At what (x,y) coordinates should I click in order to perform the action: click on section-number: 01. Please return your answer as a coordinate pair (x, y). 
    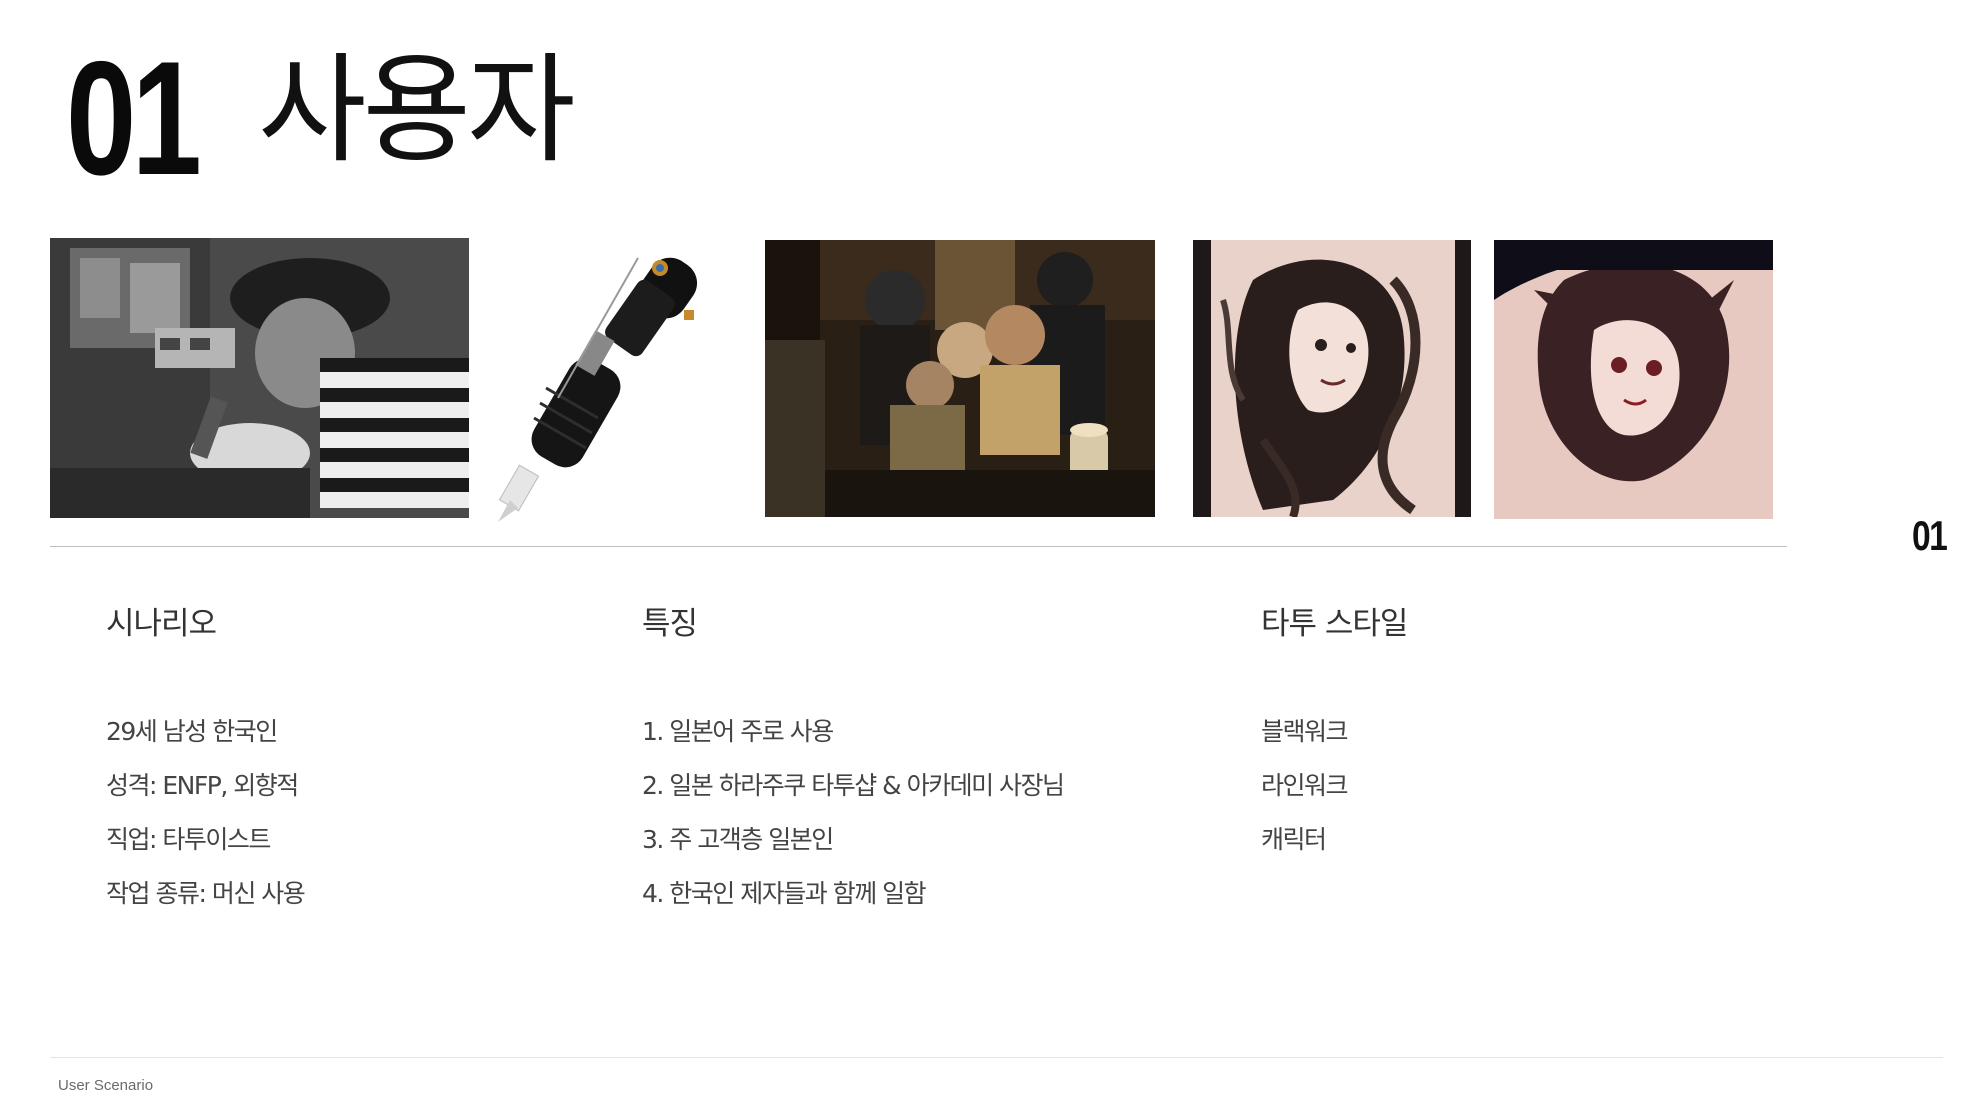
    Looking at the image, I should click on (134, 118).